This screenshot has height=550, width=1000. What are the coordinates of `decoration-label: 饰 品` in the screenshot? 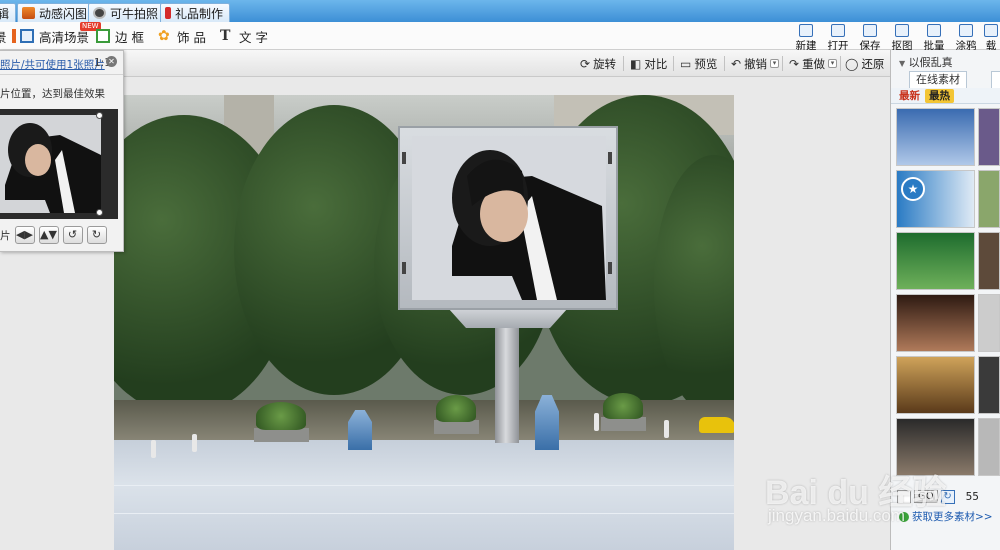 It's located at (191, 37).